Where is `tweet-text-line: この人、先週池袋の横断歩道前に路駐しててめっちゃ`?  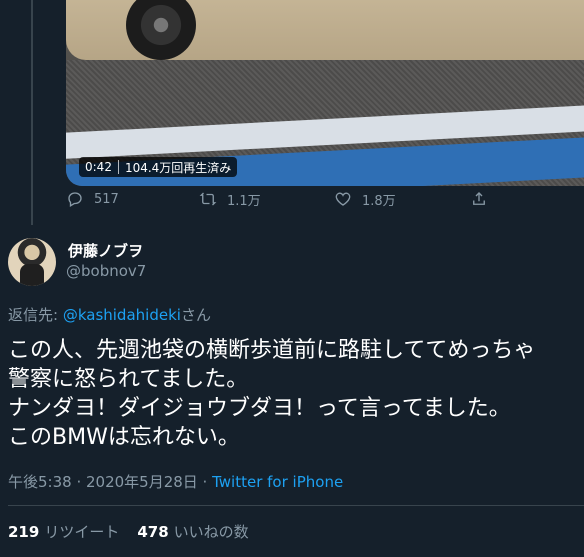
tweet-text-line: この人、先週池袋の横断歩道前に路駐しててめっちゃ is located at coordinates (272, 350).